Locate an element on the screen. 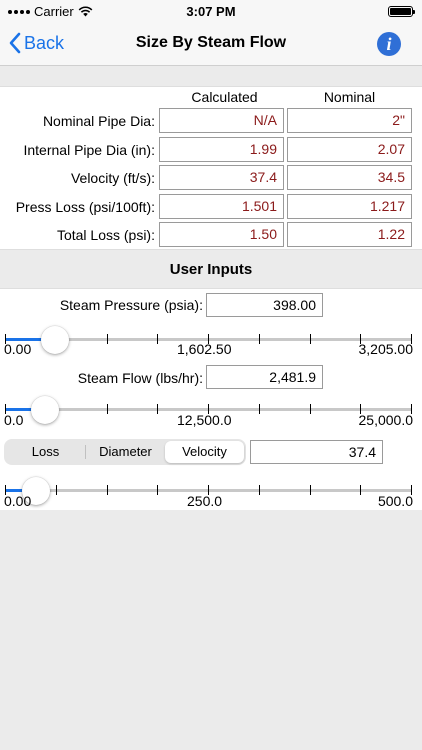 Image resolution: width=422 pixels, height=750 pixels. segment-diameter: Diameter is located at coordinates (125, 452).